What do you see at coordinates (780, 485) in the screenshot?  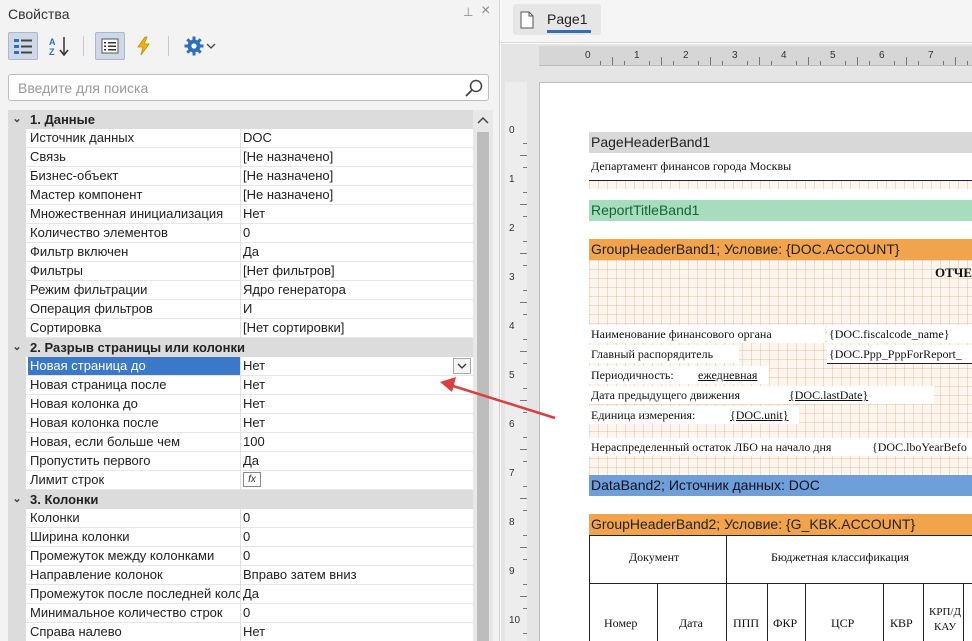 I see `data-band: DataBand2; Источник данных: DOC` at bounding box center [780, 485].